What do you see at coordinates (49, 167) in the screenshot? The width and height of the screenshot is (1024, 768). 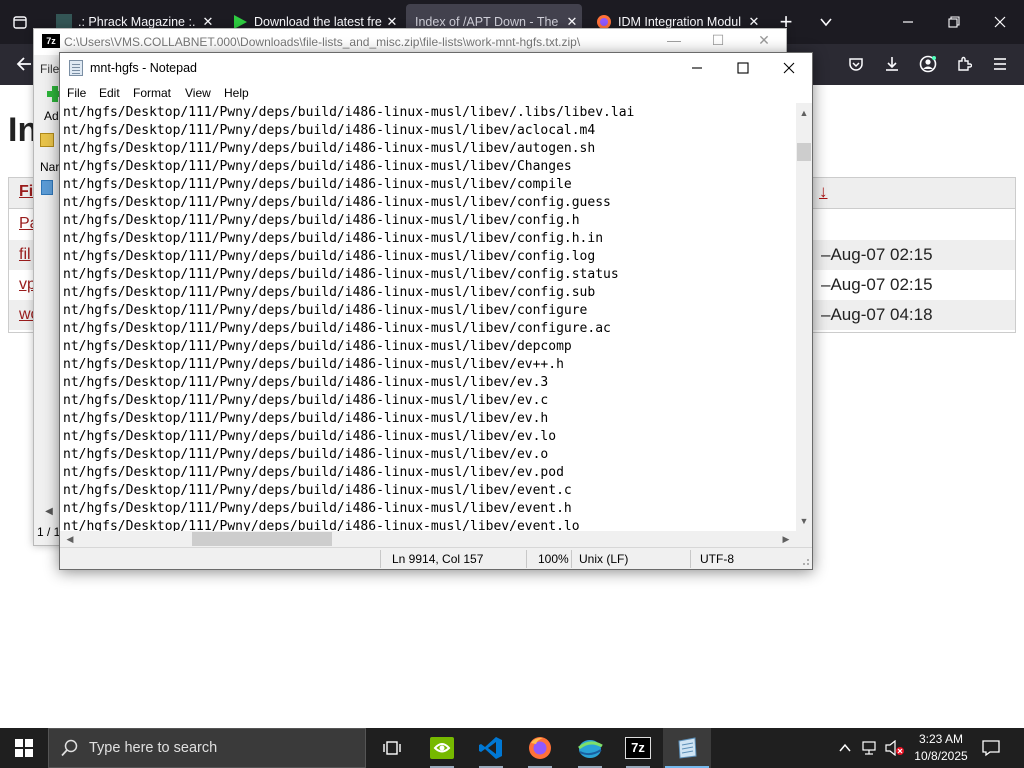 I see `column-header-name: Nar` at bounding box center [49, 167].